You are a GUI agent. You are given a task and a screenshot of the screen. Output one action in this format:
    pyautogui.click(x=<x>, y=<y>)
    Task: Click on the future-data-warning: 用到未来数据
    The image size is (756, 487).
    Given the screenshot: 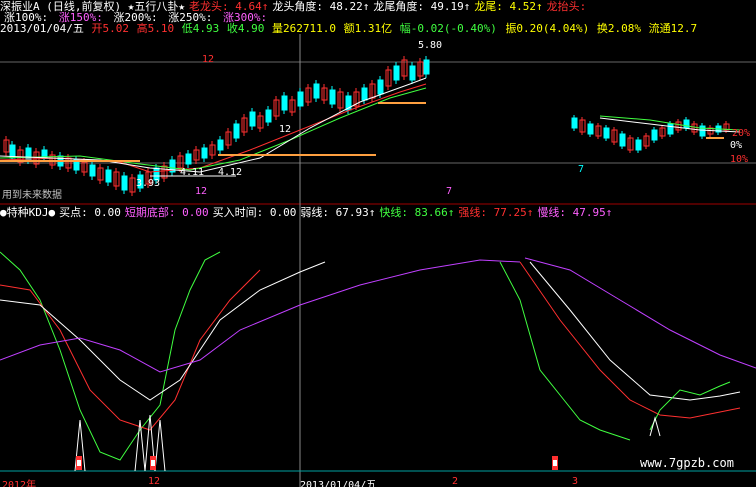 What is the action you would take?
    pyautogui.click(x=32, y=195)
    